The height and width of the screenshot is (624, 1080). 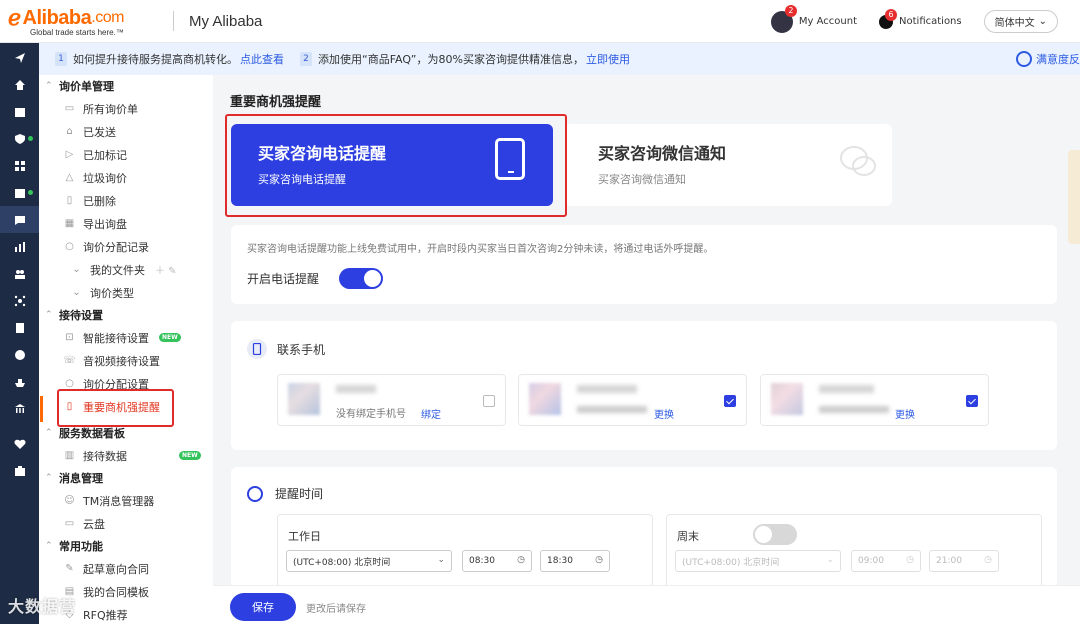 I want to click on sidebar-item-reception-data: ▥ 接待数据 NEW, so click(x=126, y=455).